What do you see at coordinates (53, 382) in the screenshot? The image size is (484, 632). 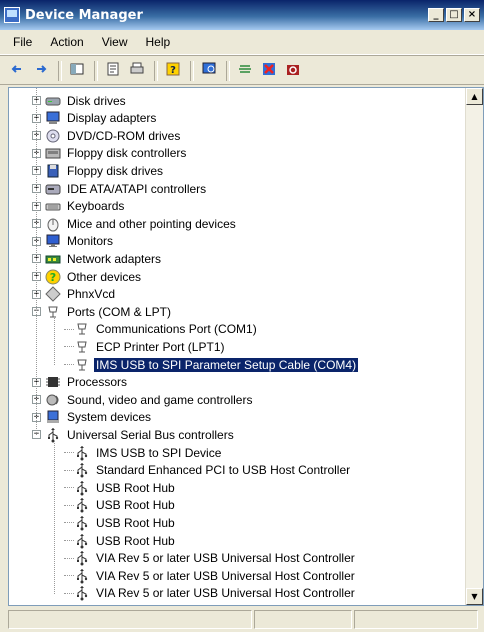 I see `processor-icon` at bounding box center [53, 382].